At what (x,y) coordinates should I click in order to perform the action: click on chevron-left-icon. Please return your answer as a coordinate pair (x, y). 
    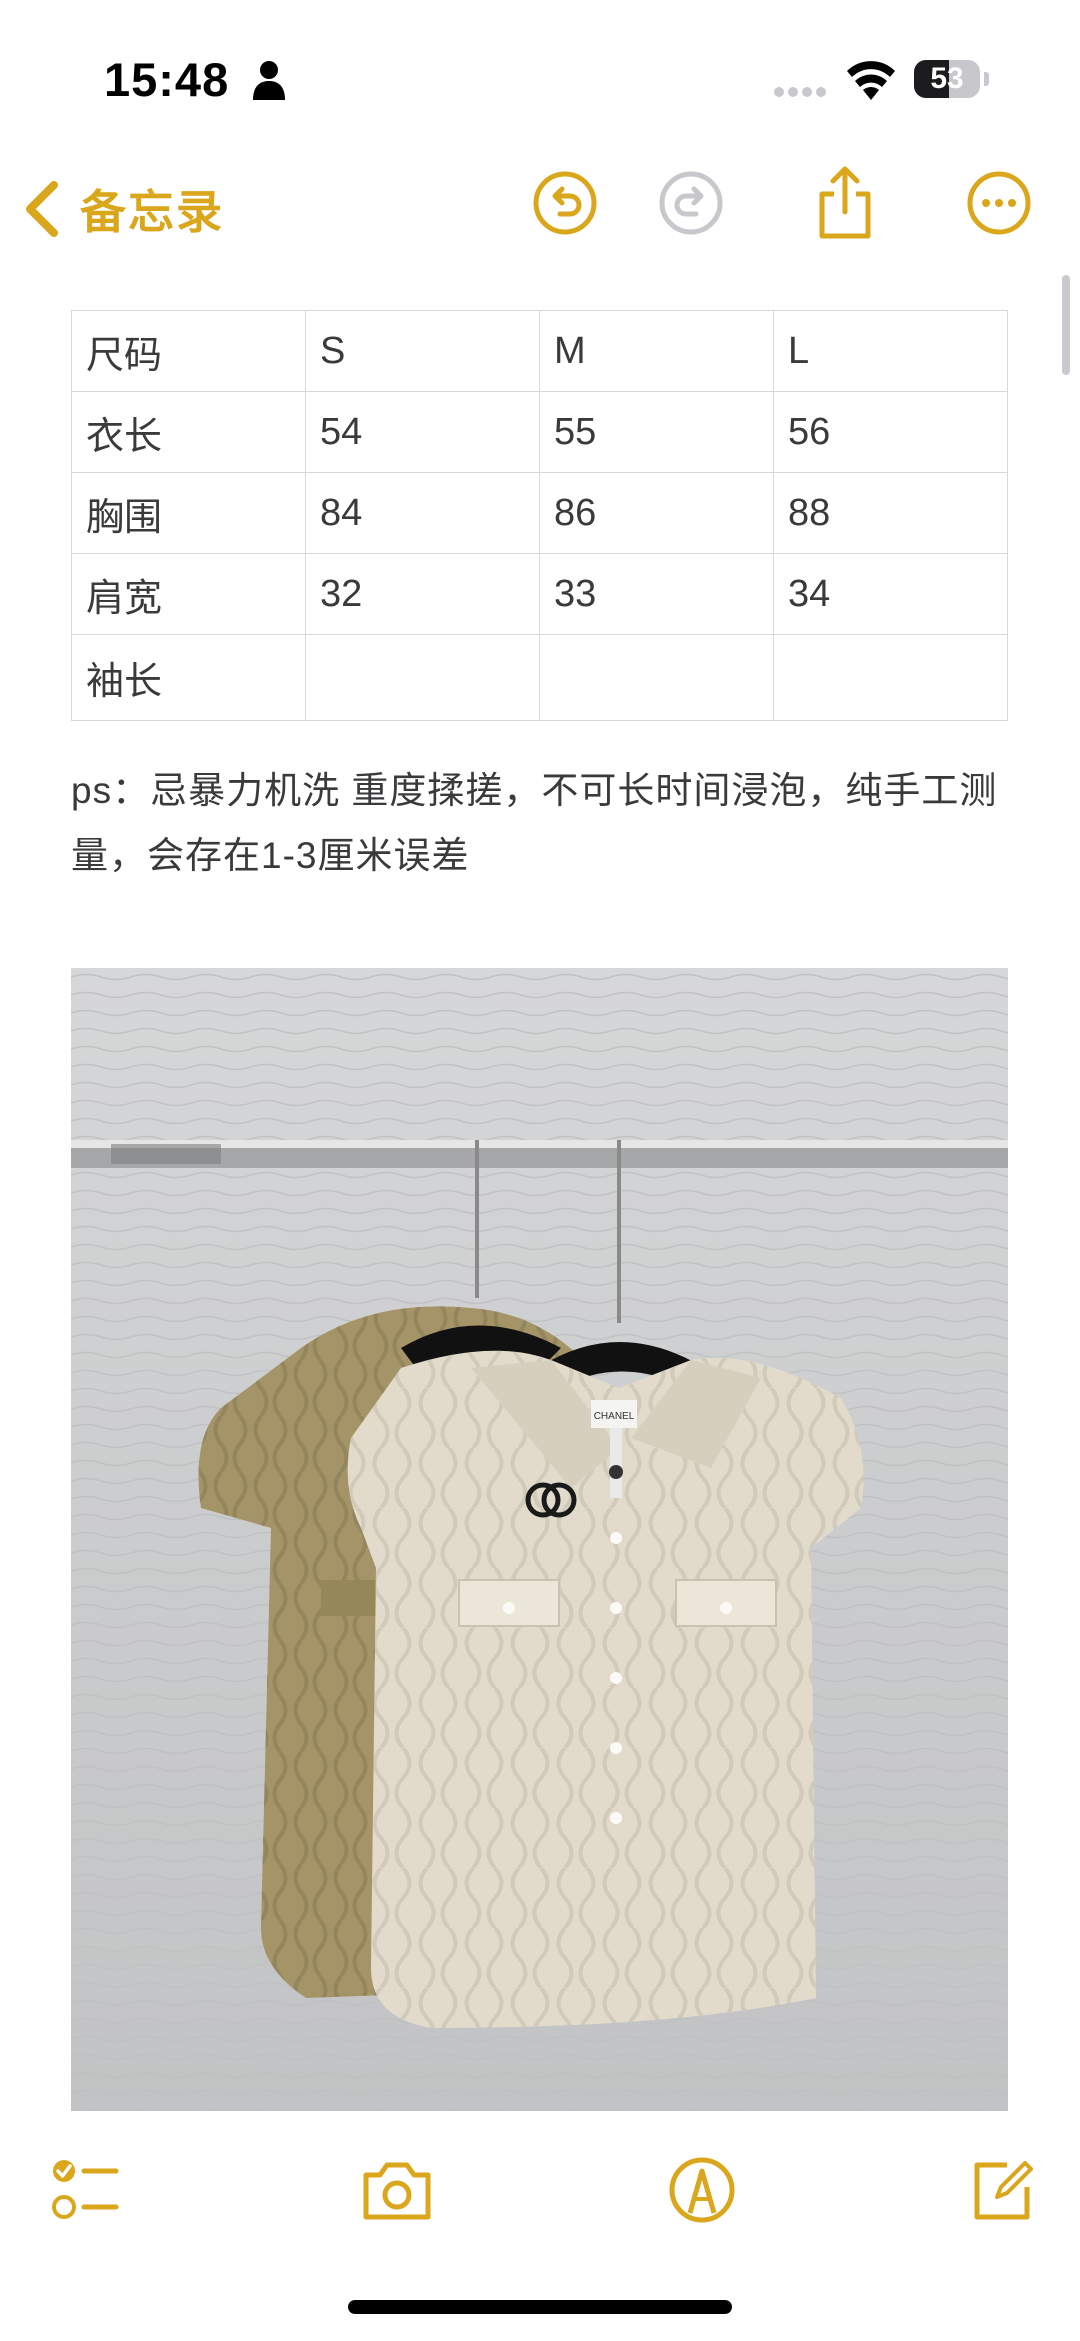
    Looking at the image, I should click on (42, 209).